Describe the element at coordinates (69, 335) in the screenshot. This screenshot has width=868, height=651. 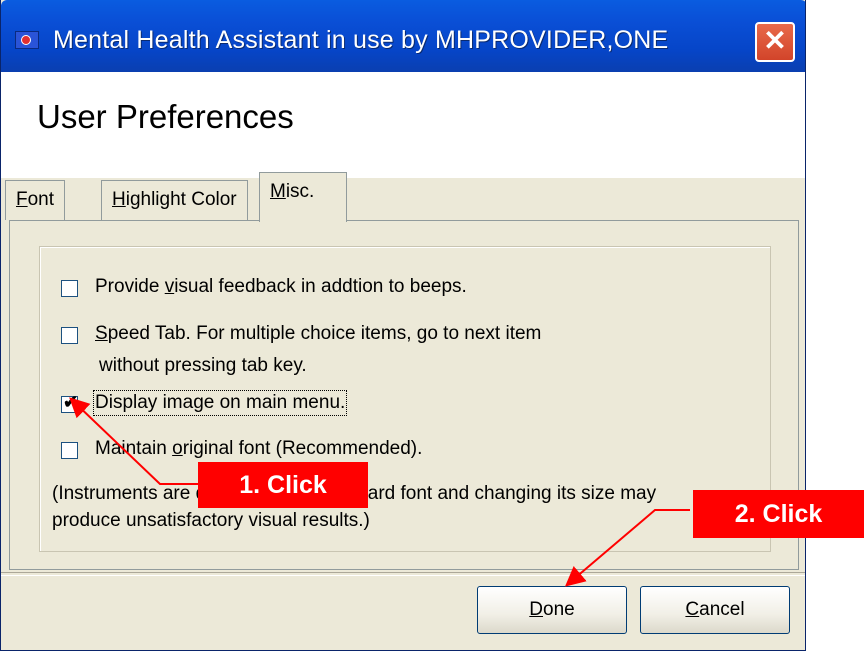
I see `speed-tab-checkbox` at that location.